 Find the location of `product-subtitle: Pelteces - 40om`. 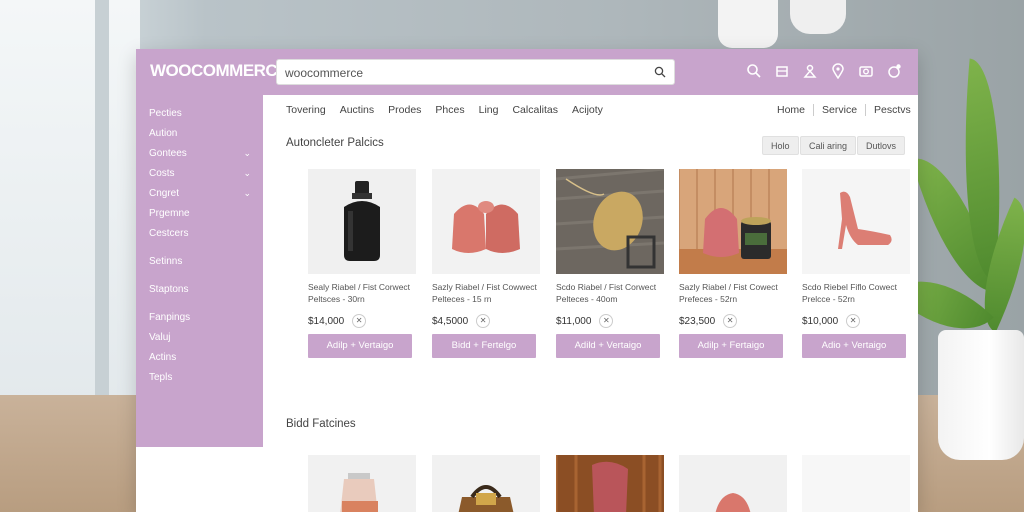

product-subtitle: Pelteces - 40om is located at coordinates (587, 299).